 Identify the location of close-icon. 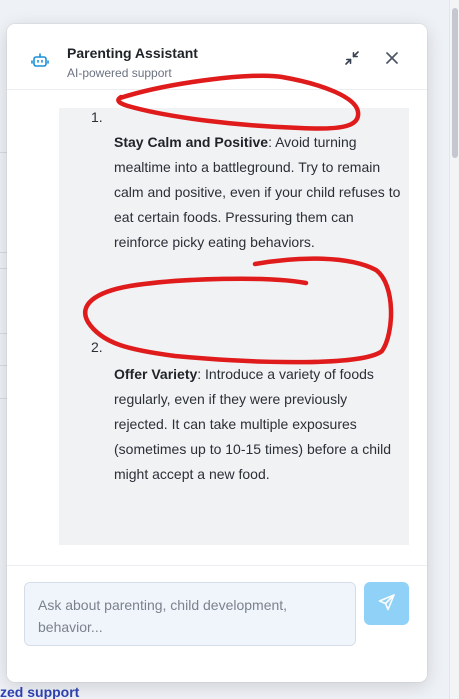
(392, 60).